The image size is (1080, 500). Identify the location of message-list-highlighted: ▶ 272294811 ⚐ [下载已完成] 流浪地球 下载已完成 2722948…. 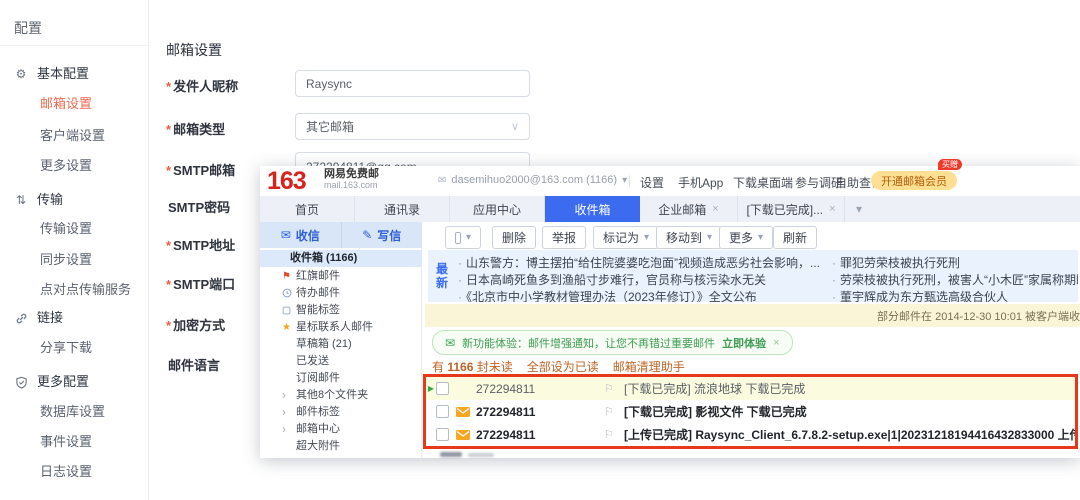
(750, 411).